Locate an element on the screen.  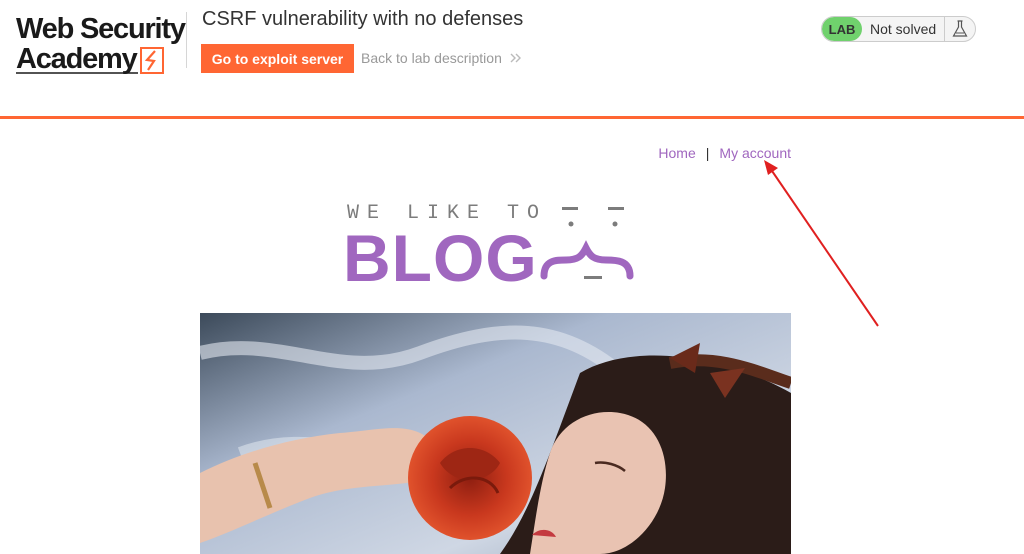
blog-navigation: Home | My account is located at coordinates (724, 153).